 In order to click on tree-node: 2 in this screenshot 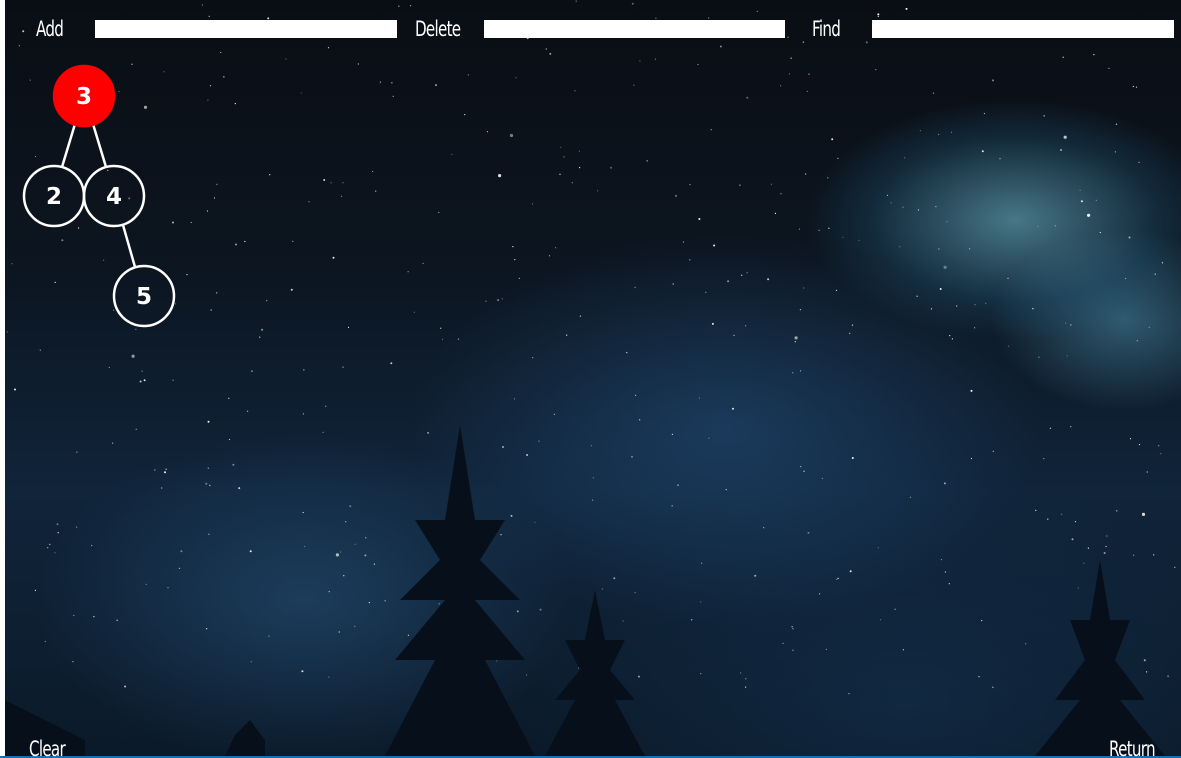, I will do `click(54, 196)`.